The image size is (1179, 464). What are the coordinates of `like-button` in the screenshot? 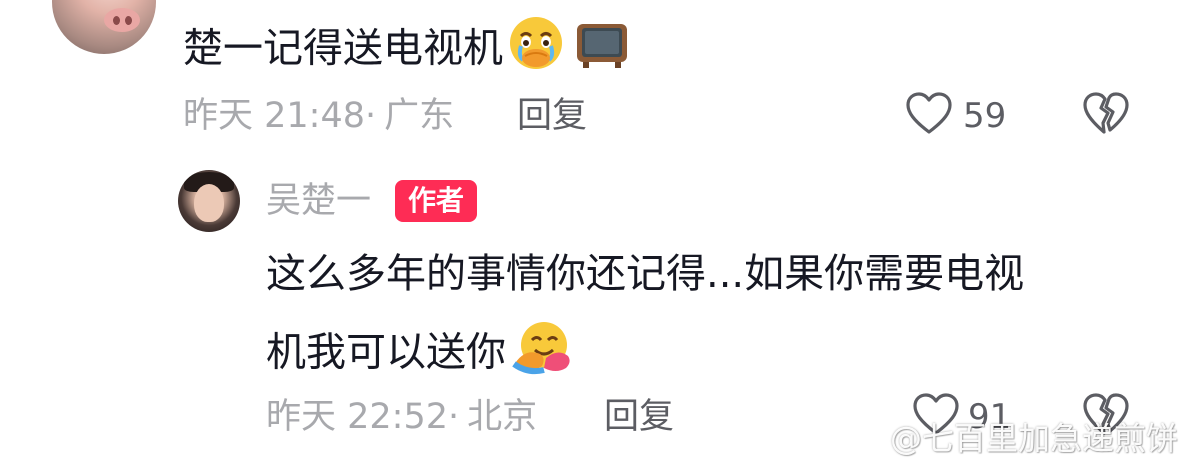 It's located at (929, 116).